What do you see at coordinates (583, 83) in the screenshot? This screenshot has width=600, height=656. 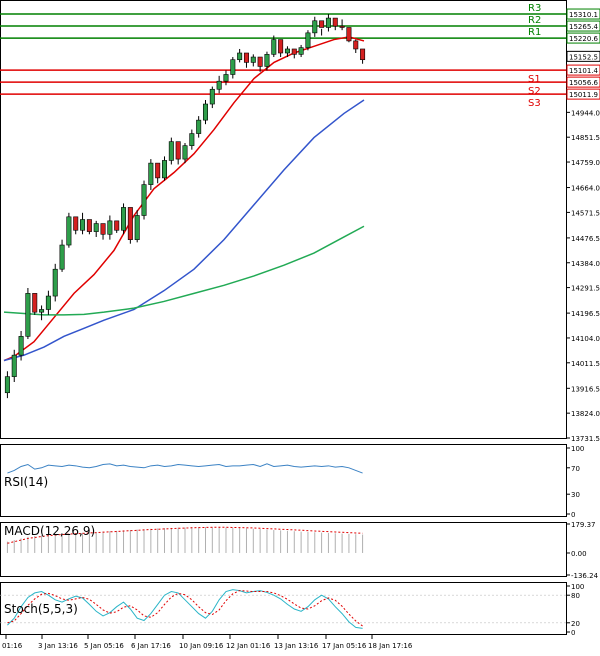 I see `level-value-s2: 15056.6` at bounding box center [583, 83].